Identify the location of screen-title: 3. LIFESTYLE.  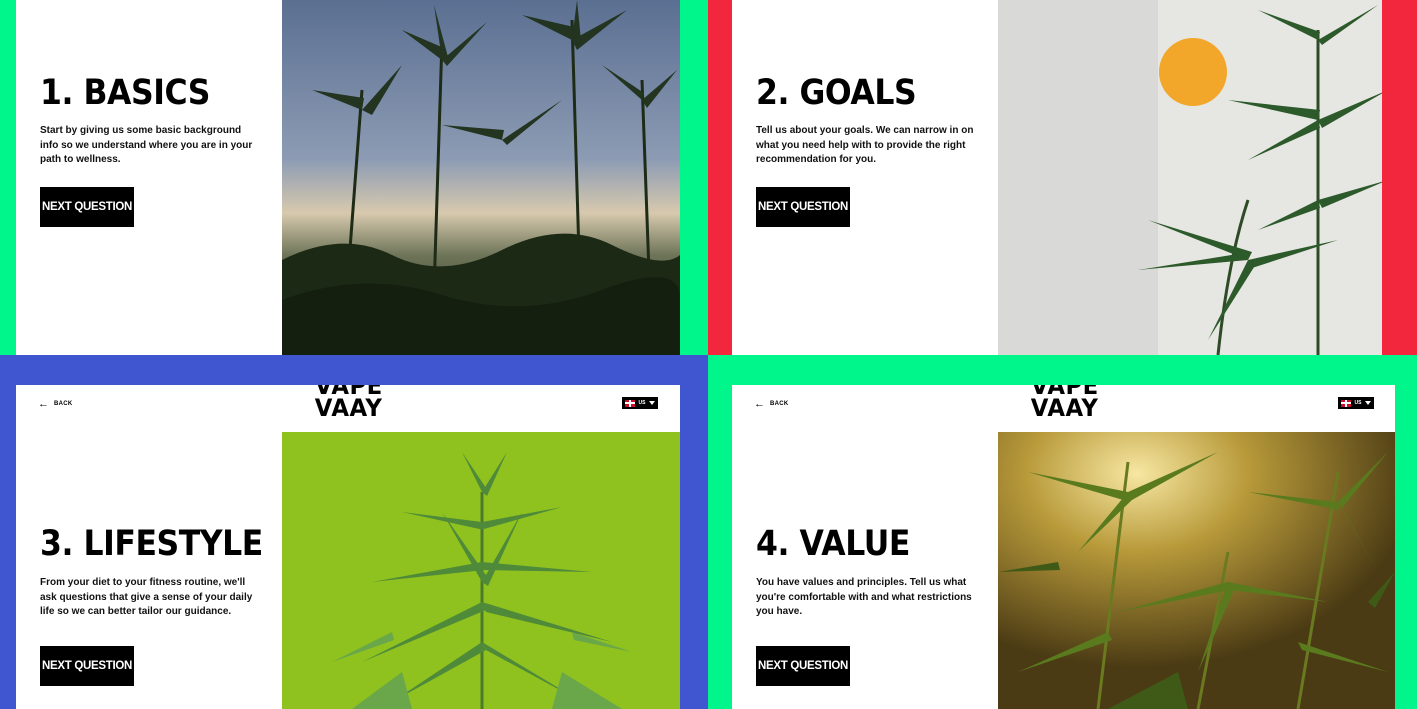
(151, 544).